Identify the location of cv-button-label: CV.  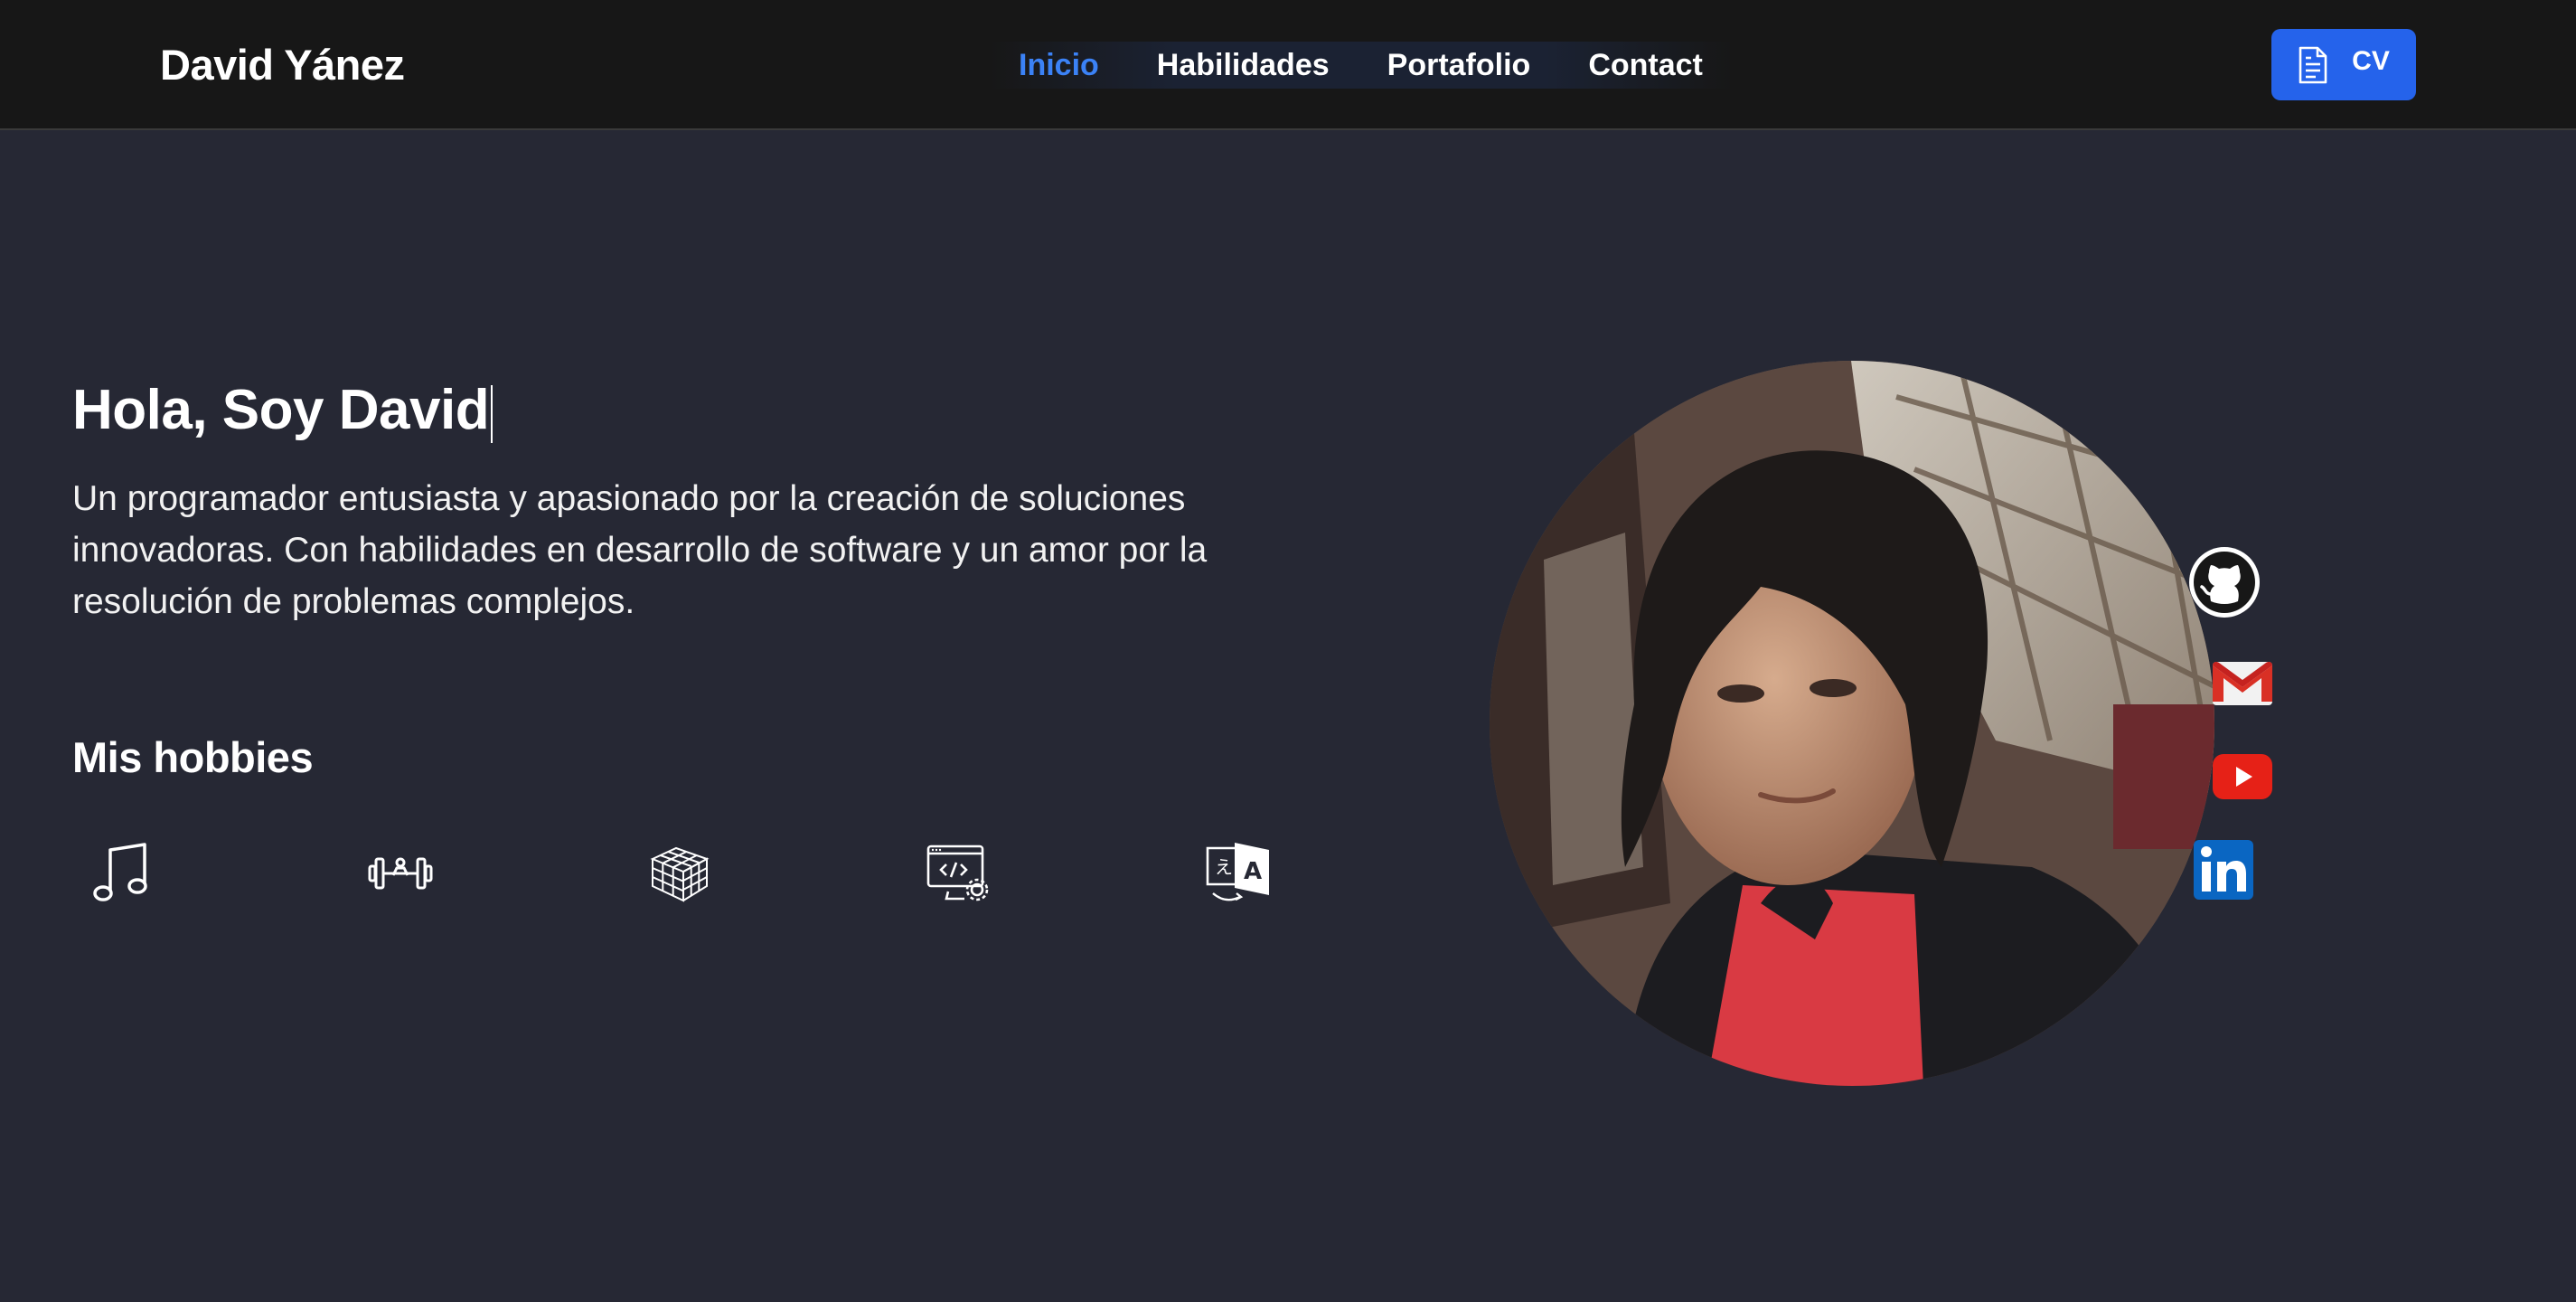
(2371, 60).